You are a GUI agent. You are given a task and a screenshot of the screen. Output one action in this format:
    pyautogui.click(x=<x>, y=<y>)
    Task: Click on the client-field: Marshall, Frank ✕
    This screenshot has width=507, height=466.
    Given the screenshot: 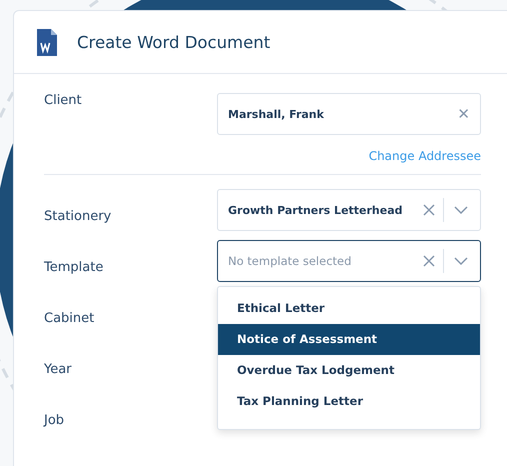 What is the action you would take?
    pyautogui.click(x=349, y=114)
    